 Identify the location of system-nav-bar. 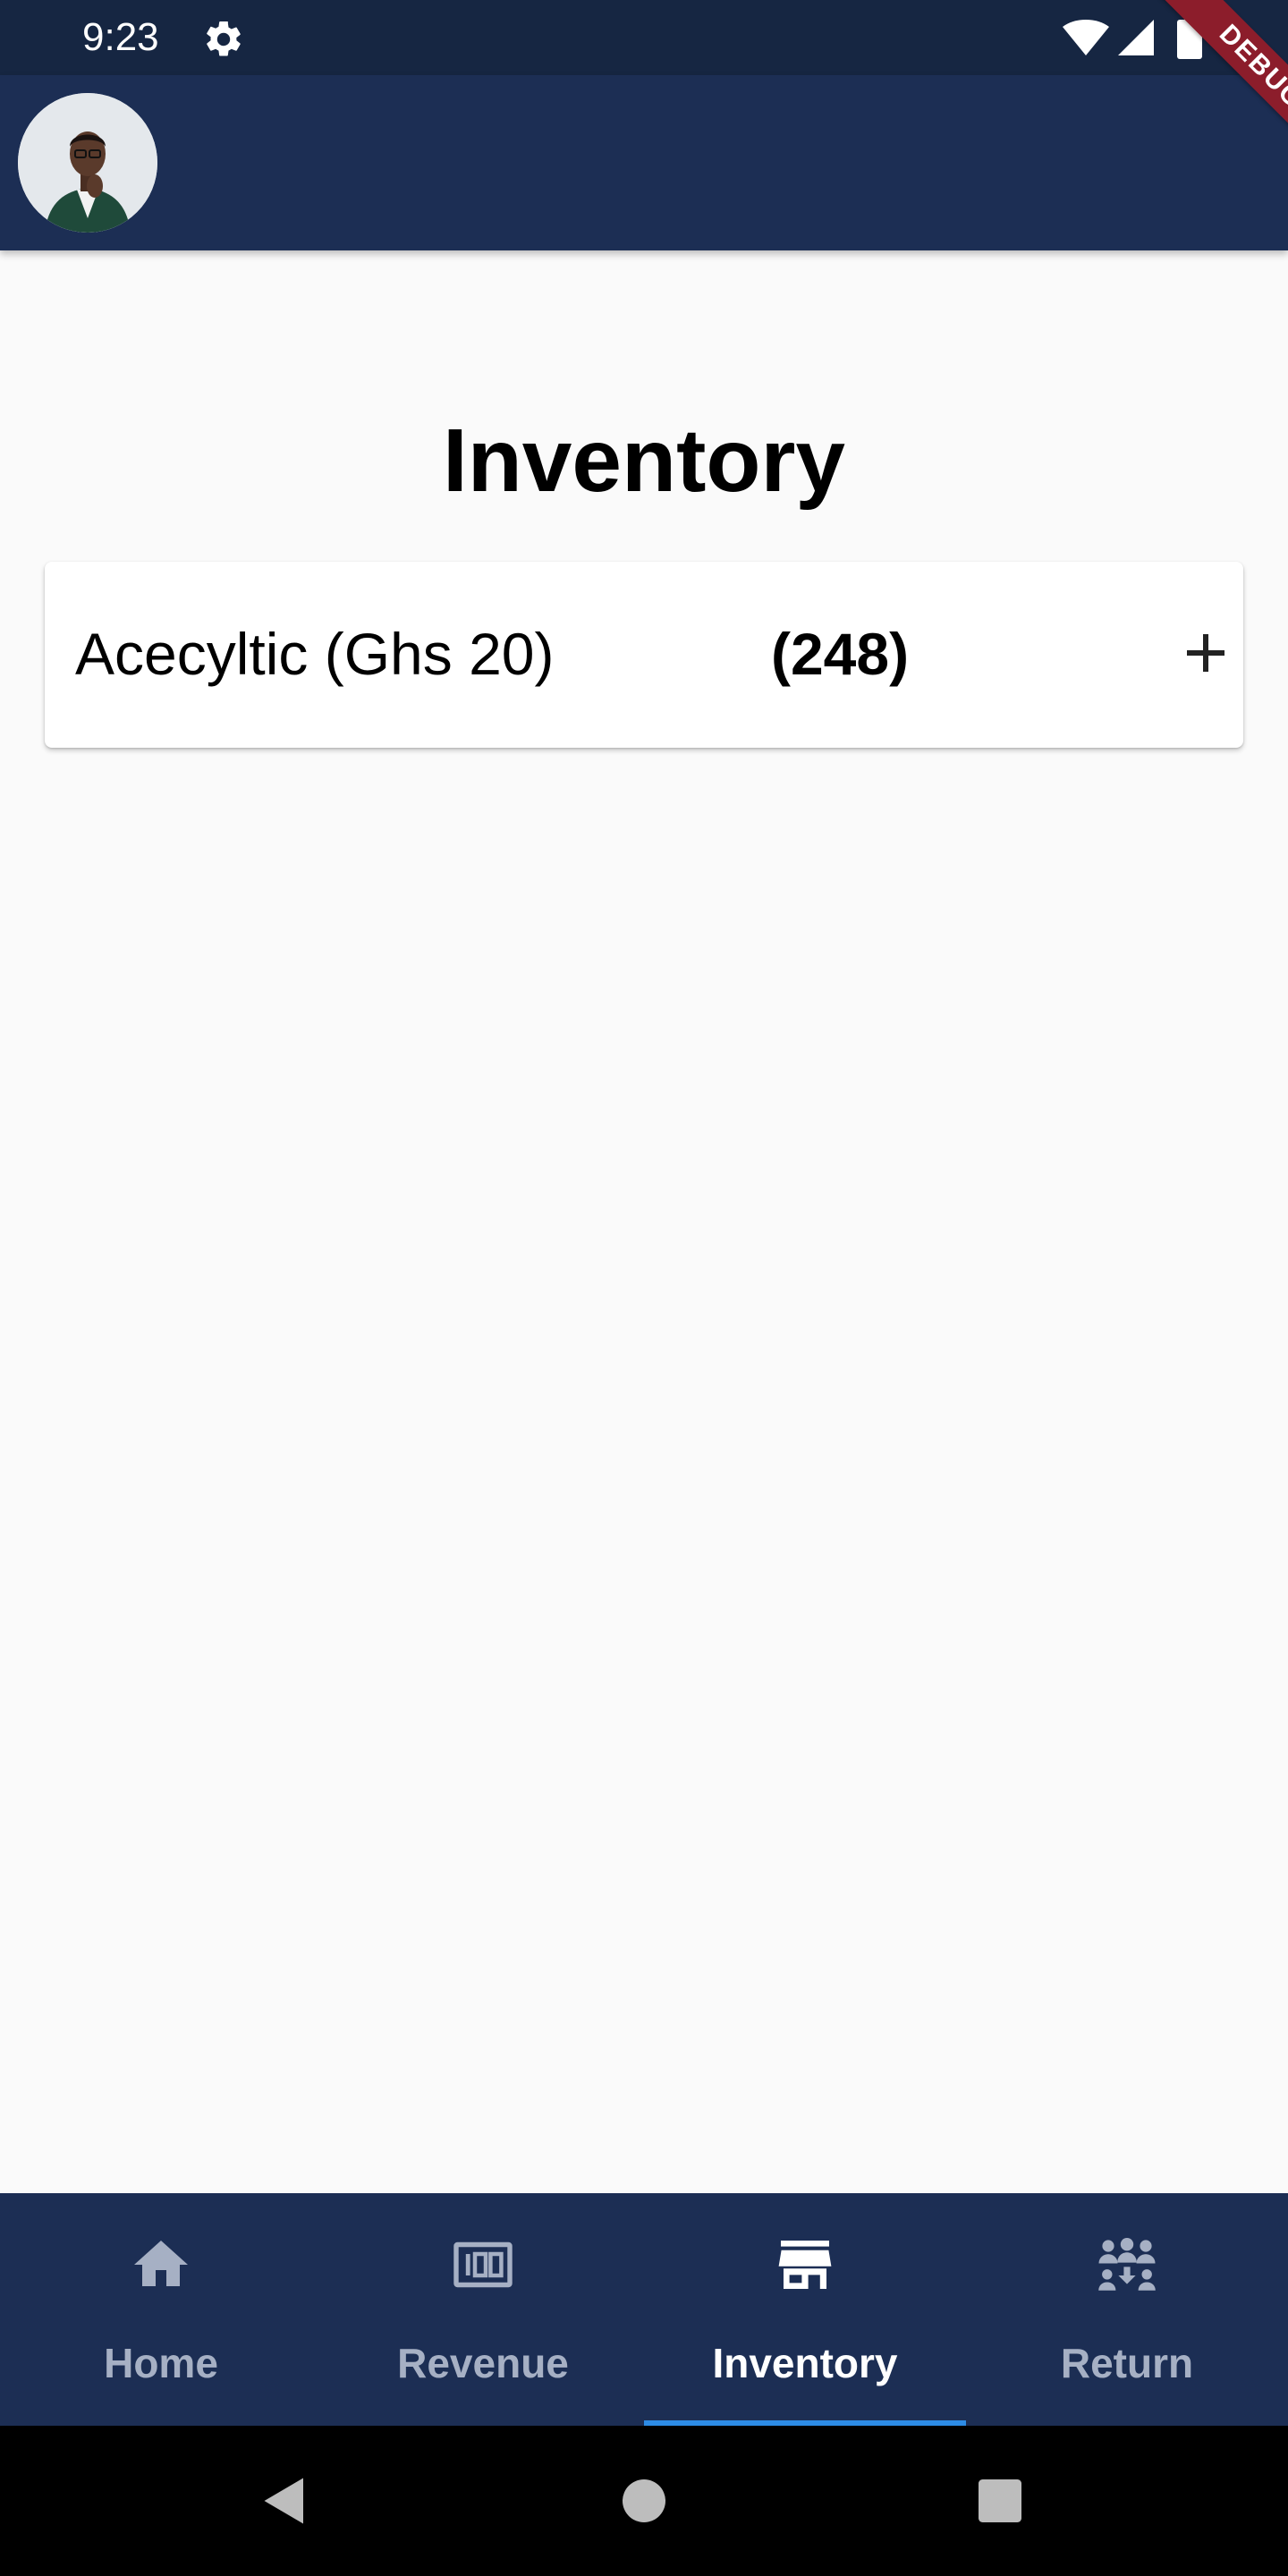
(644, 2501).